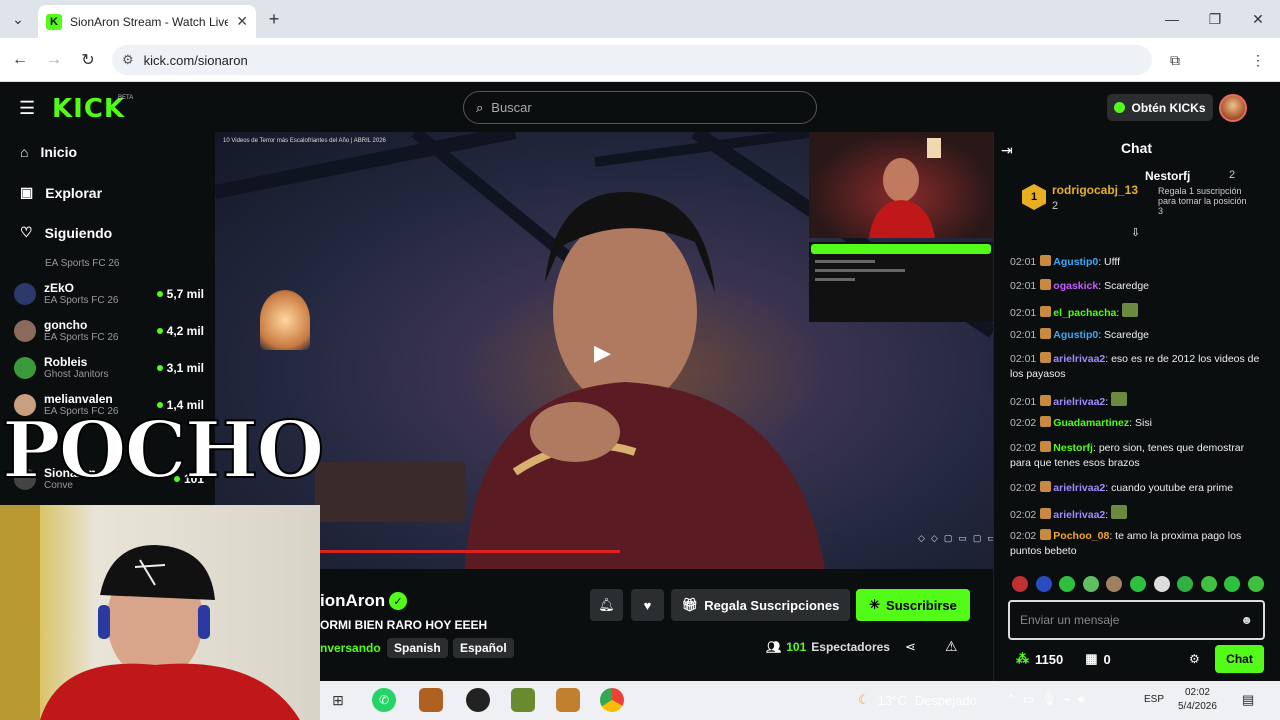 The width and height of the screenshot is (1280, 720). Describe the element at coordinates (606, 605) in the screenshot. I see `notification-bell-button: 🔔︎` at that location.